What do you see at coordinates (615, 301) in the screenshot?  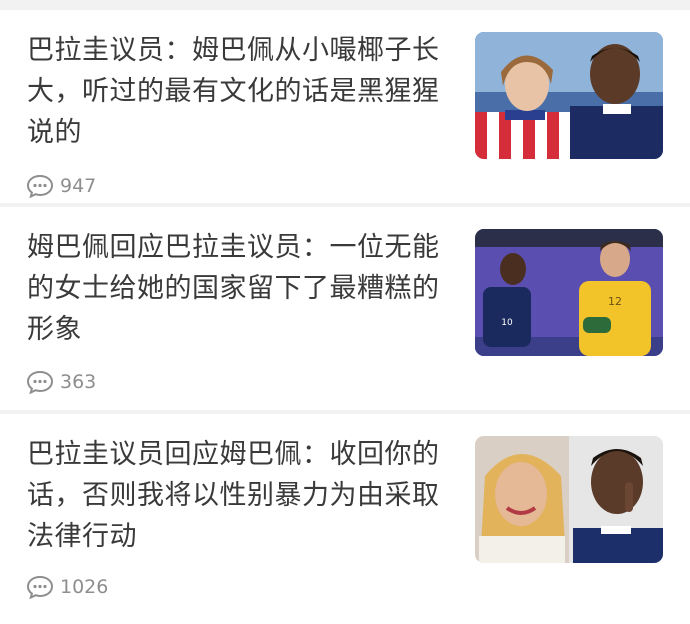 I see `svg-text: 12` at bounding box center [615, 301].